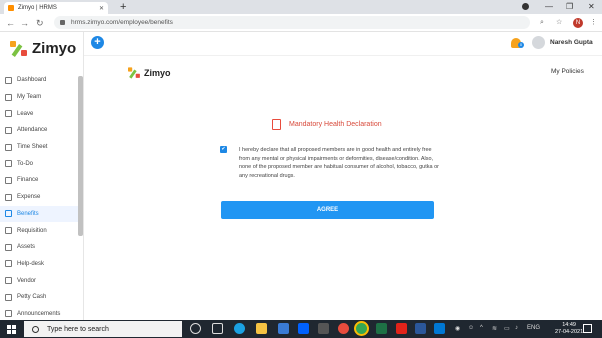 The width and height of the screenshot is (602, 338). I want to click on sidebar-scrollbar, so click(80, 156).